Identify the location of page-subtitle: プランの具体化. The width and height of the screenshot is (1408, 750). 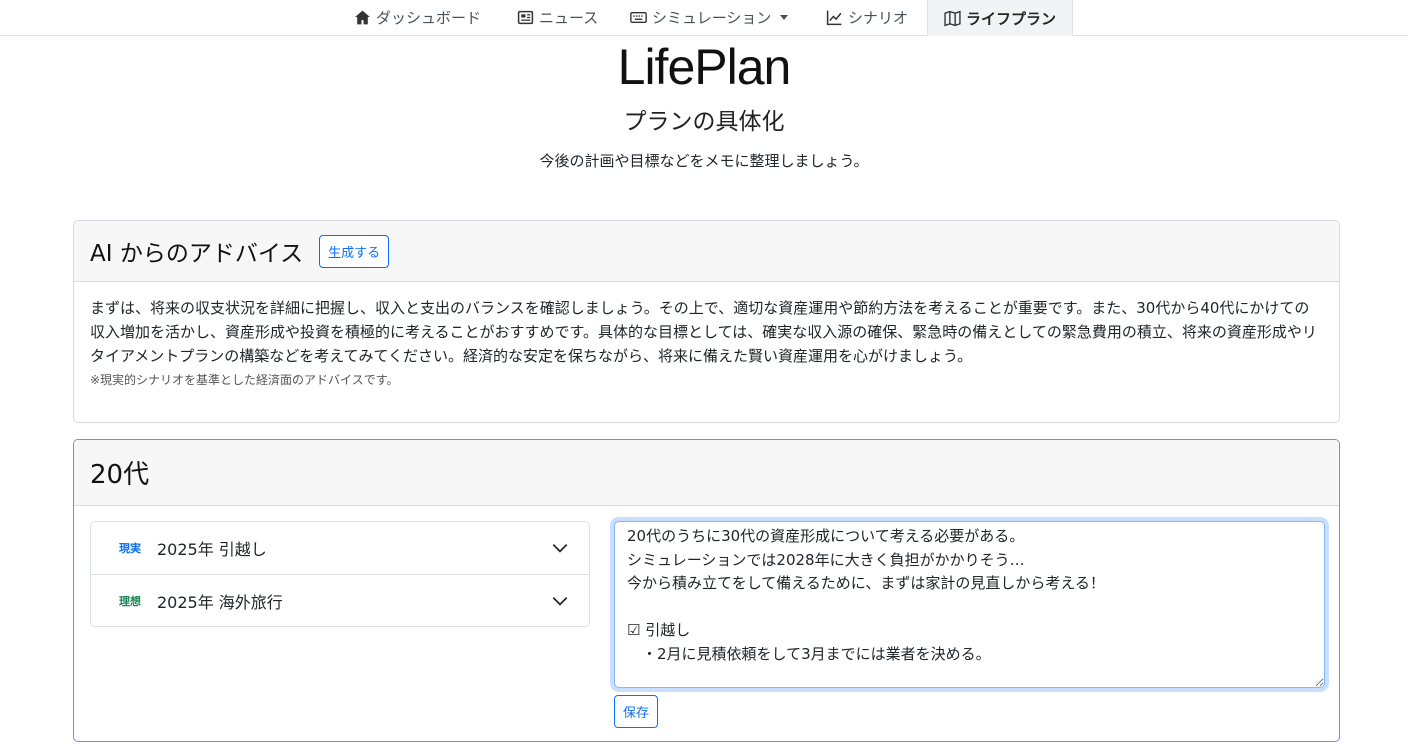
(704, 122).